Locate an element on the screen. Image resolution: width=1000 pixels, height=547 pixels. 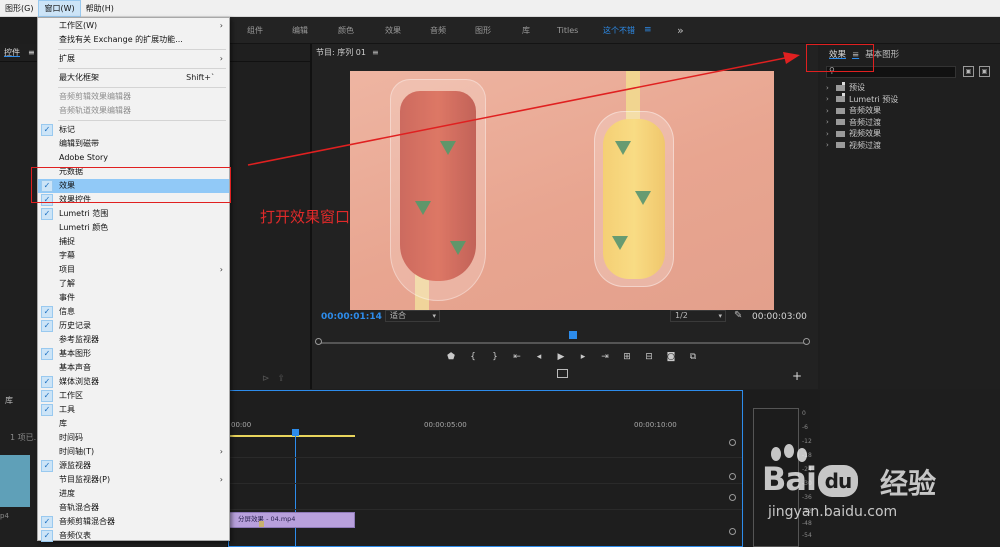
watermark: Bai du 经验 jingyan.baidu.com is located at coordinates (874, 493).